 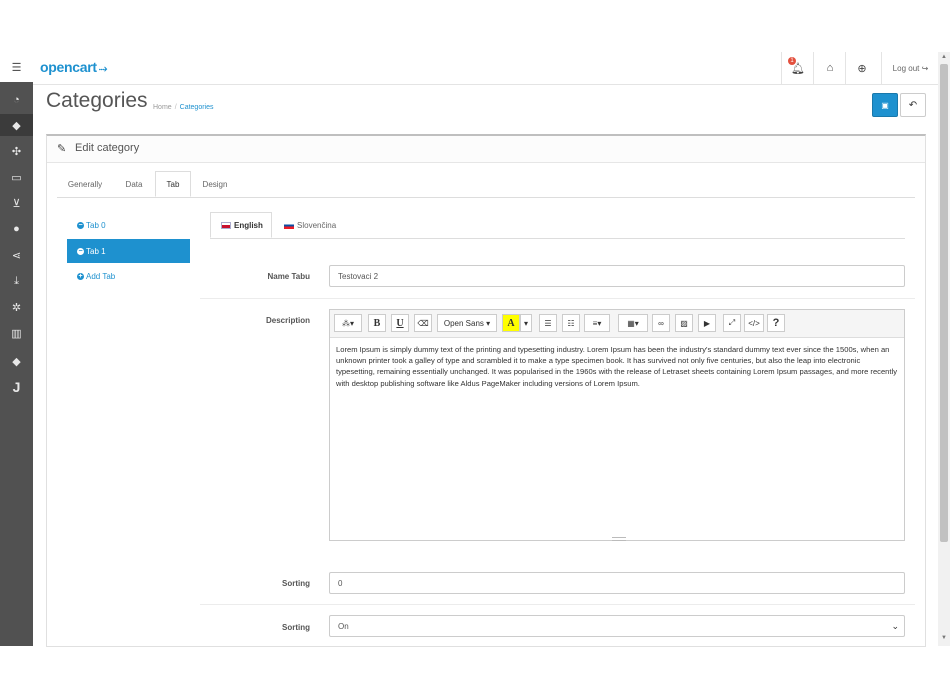 I want to click on life-ring-icon: ⊕, so click(x=862, y=68).